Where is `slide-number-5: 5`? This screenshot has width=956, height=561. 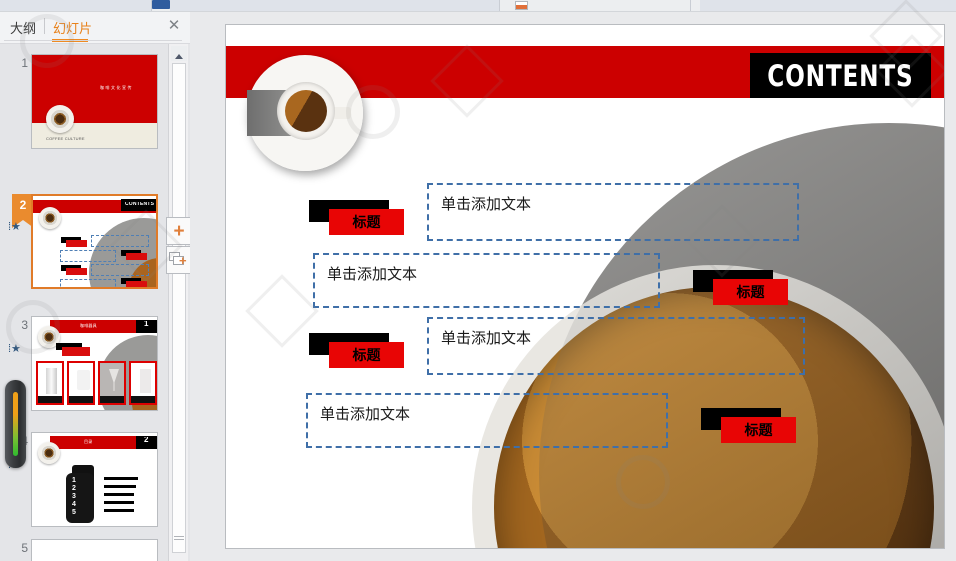
slide-number-5: 5 is located at coordinates (24, 548).